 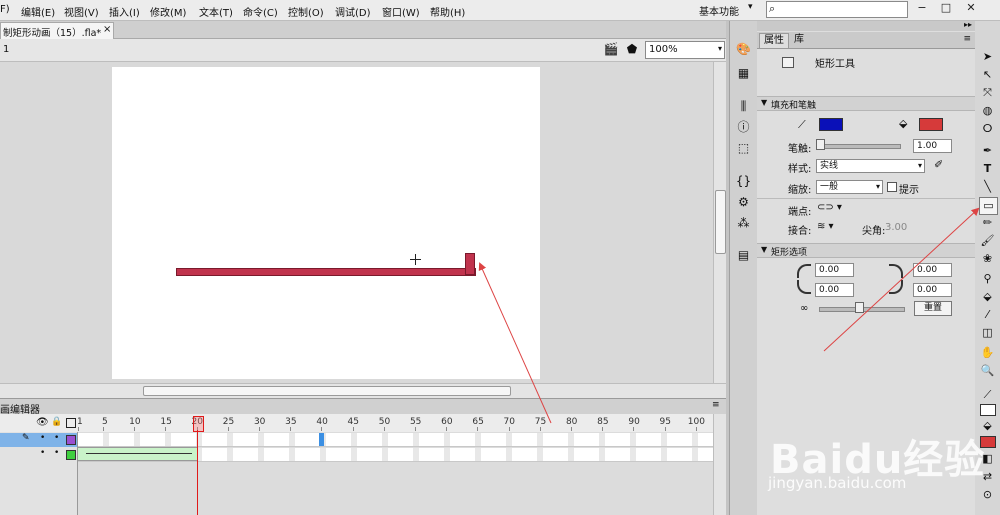 I want to click on document-tab: 制矩形动画（15）.fla* ×, so click(x=57, y=30).